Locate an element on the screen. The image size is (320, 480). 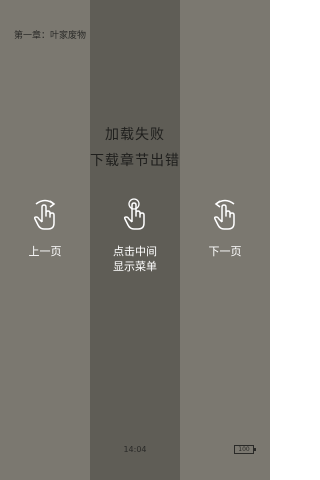
load-failed-text: 加载失败 is located at coordinates (135, 135).